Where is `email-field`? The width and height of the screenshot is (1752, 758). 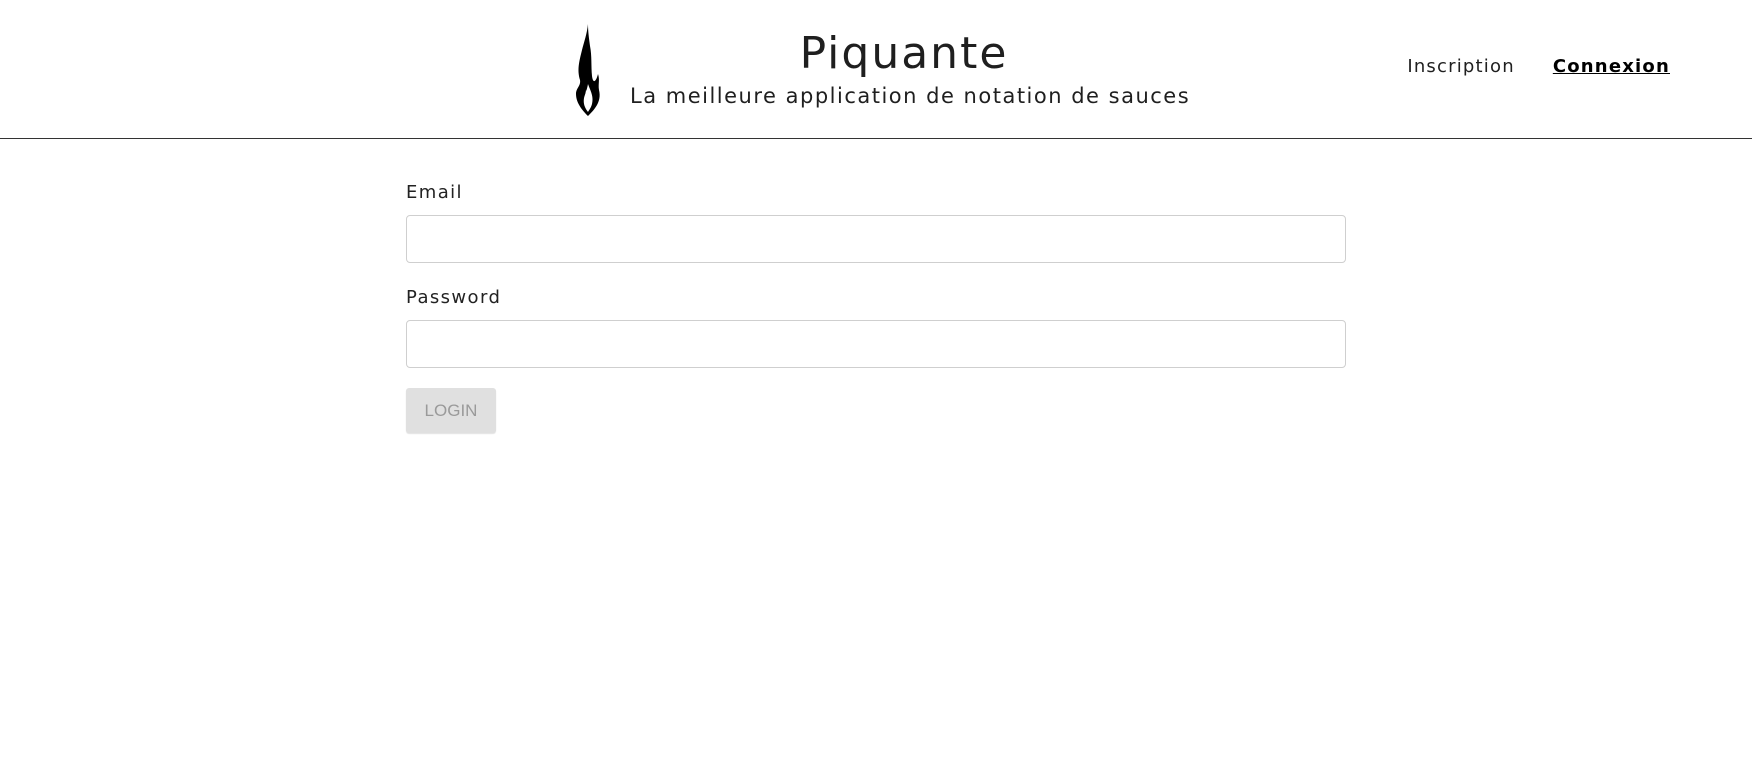
email-field is located at coordinates (876, 239).